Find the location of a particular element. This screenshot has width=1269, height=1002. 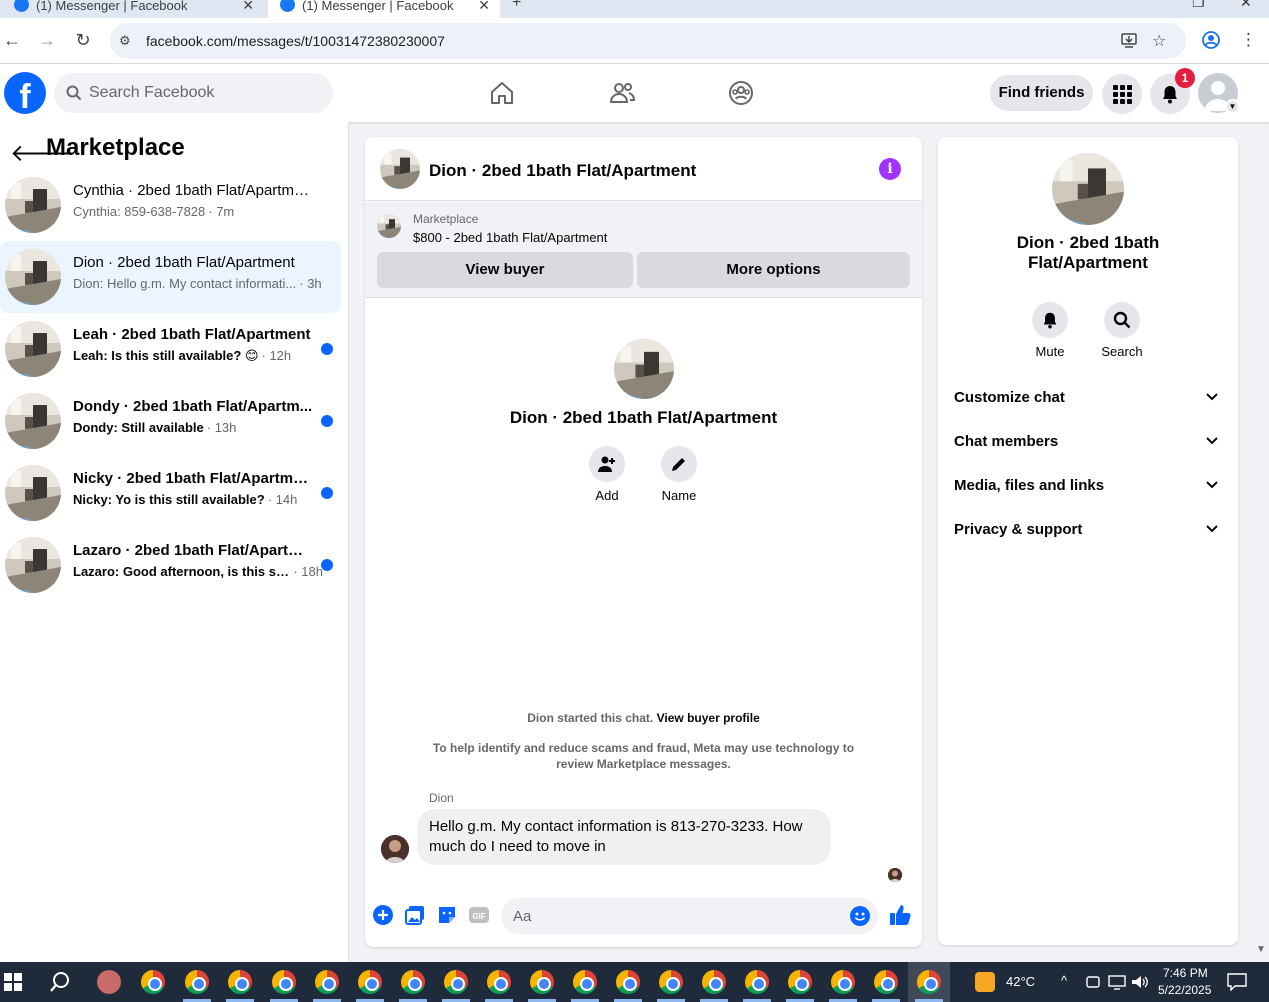

chevron-up-icon: ^ is located at coordinates (1064, 980).